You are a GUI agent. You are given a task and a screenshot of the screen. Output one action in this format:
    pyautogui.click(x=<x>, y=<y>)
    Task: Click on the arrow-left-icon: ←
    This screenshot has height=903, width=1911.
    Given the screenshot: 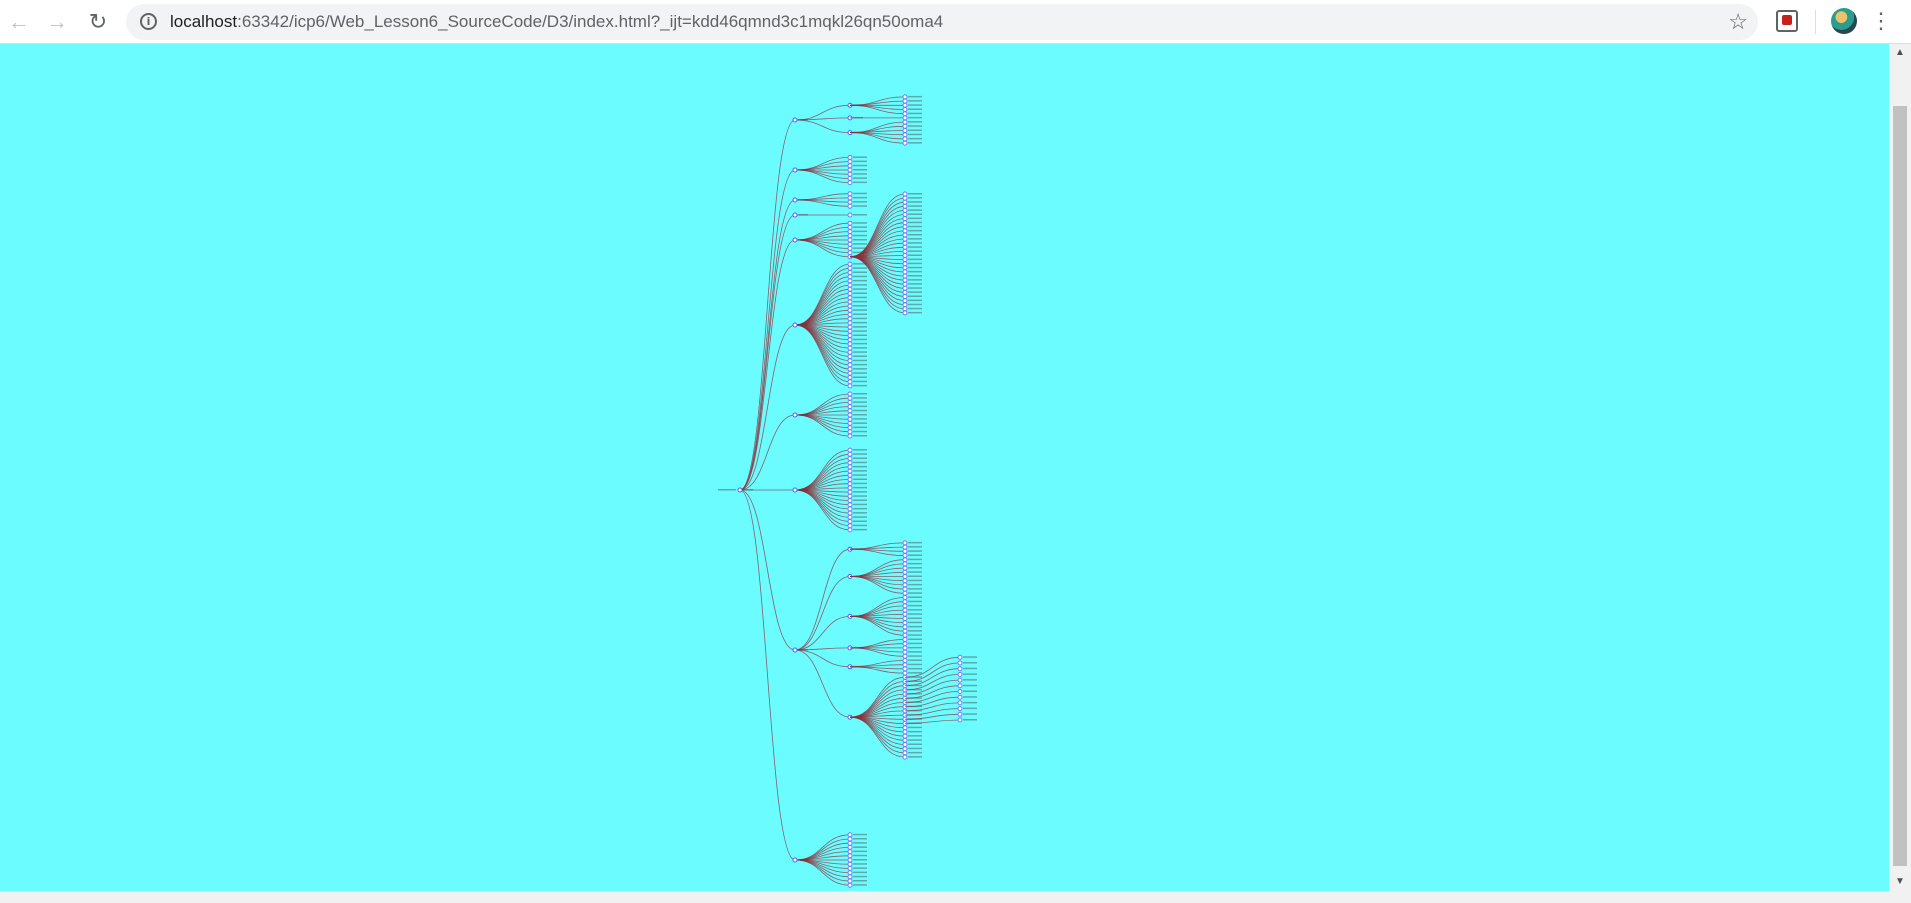 What is the action you would take?
    pyautogui.click(x=19, y=21)
    